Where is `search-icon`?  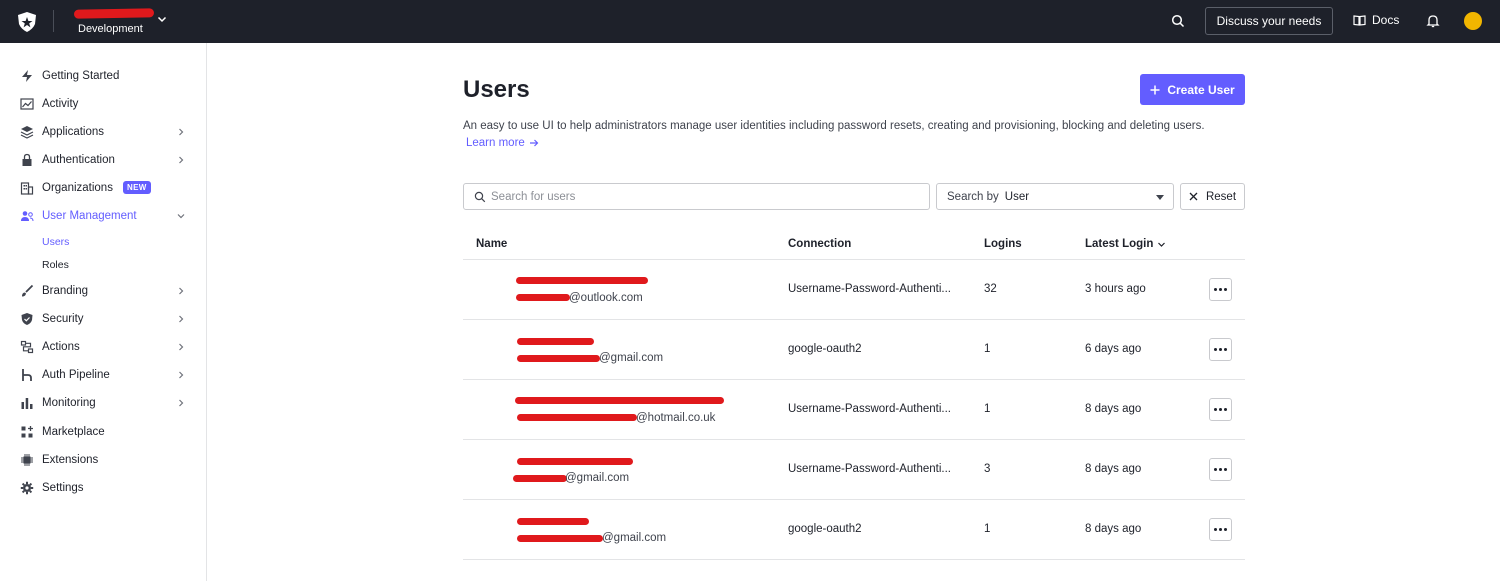 search-icon is located at coordinates (1178, 21).